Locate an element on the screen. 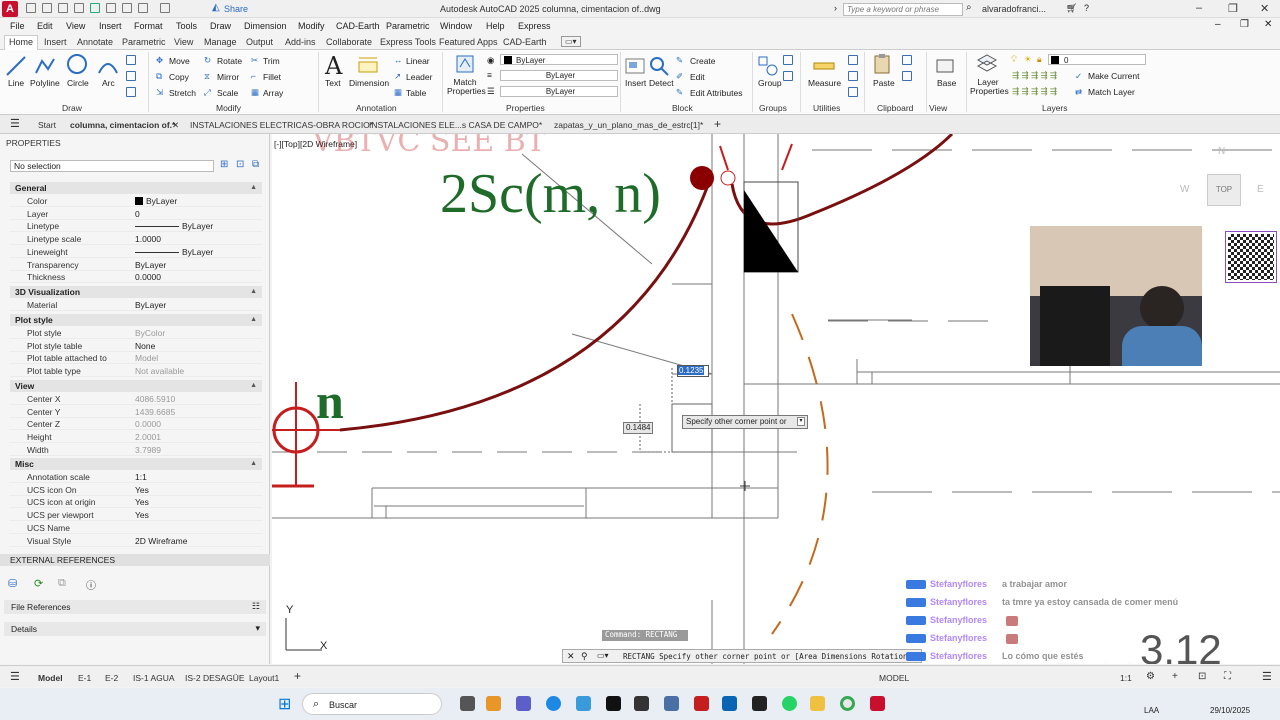  new-icon is located at coordinates (31, 8).